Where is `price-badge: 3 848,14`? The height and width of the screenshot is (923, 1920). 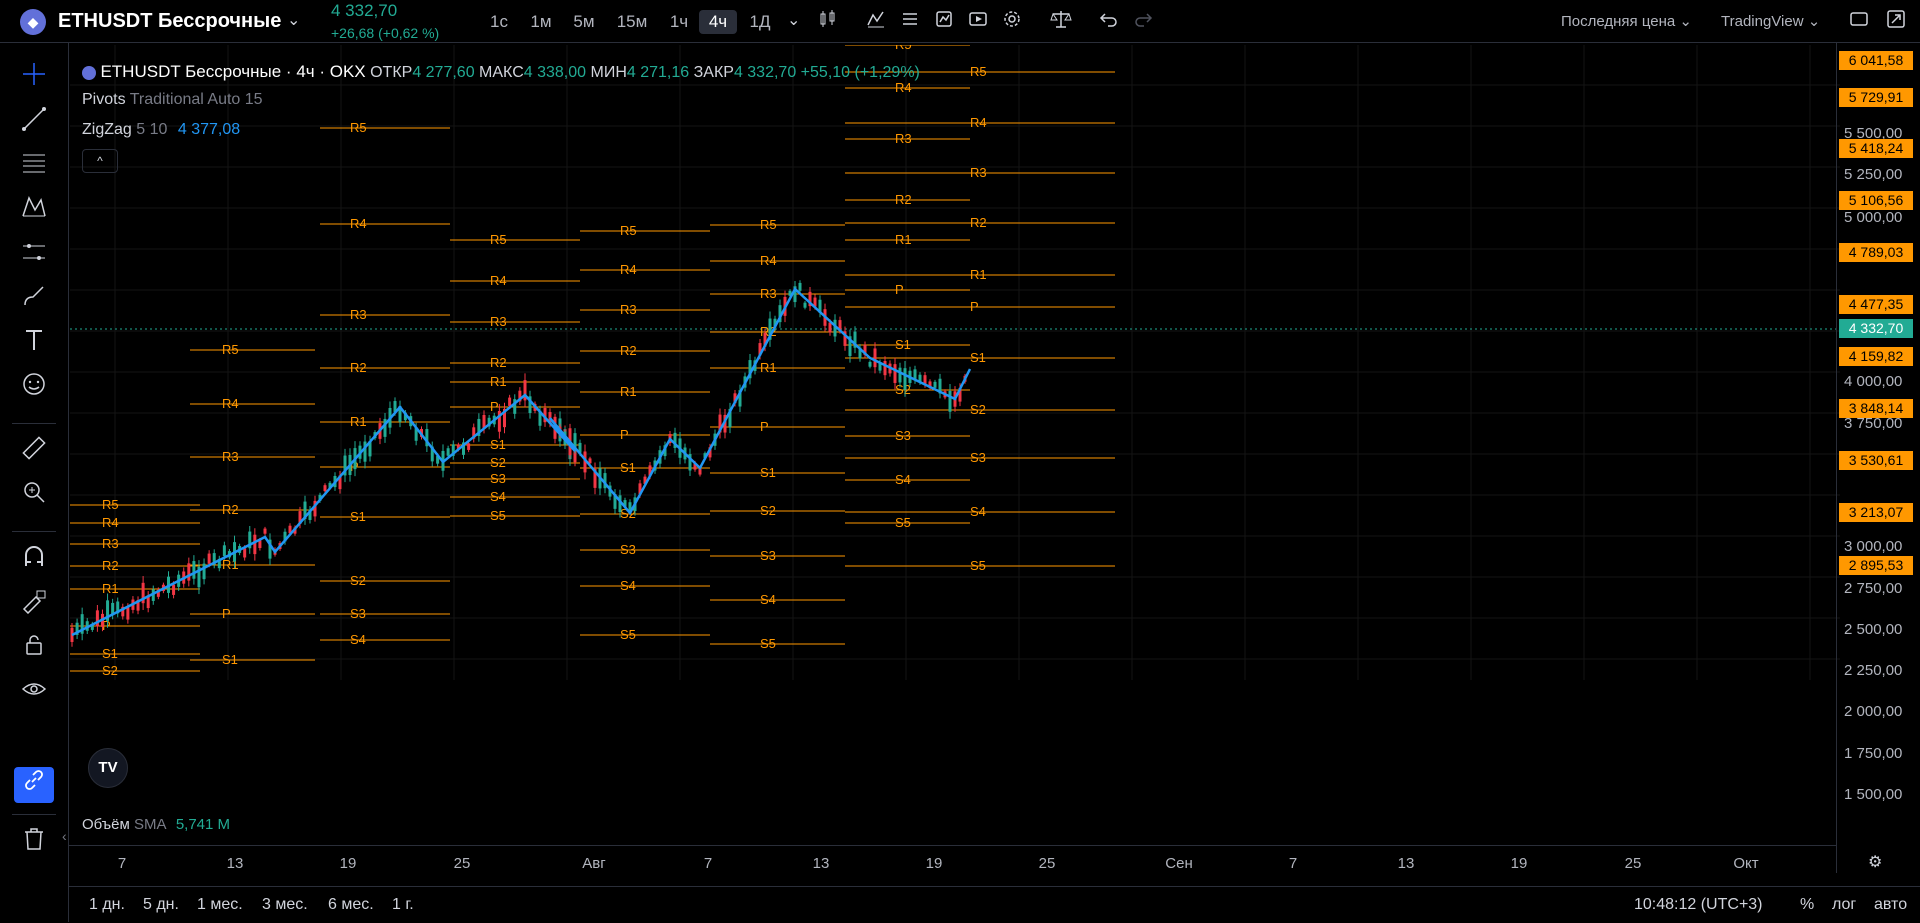 price-badge: 3 848,14 is located at coordinates (1876, 408).